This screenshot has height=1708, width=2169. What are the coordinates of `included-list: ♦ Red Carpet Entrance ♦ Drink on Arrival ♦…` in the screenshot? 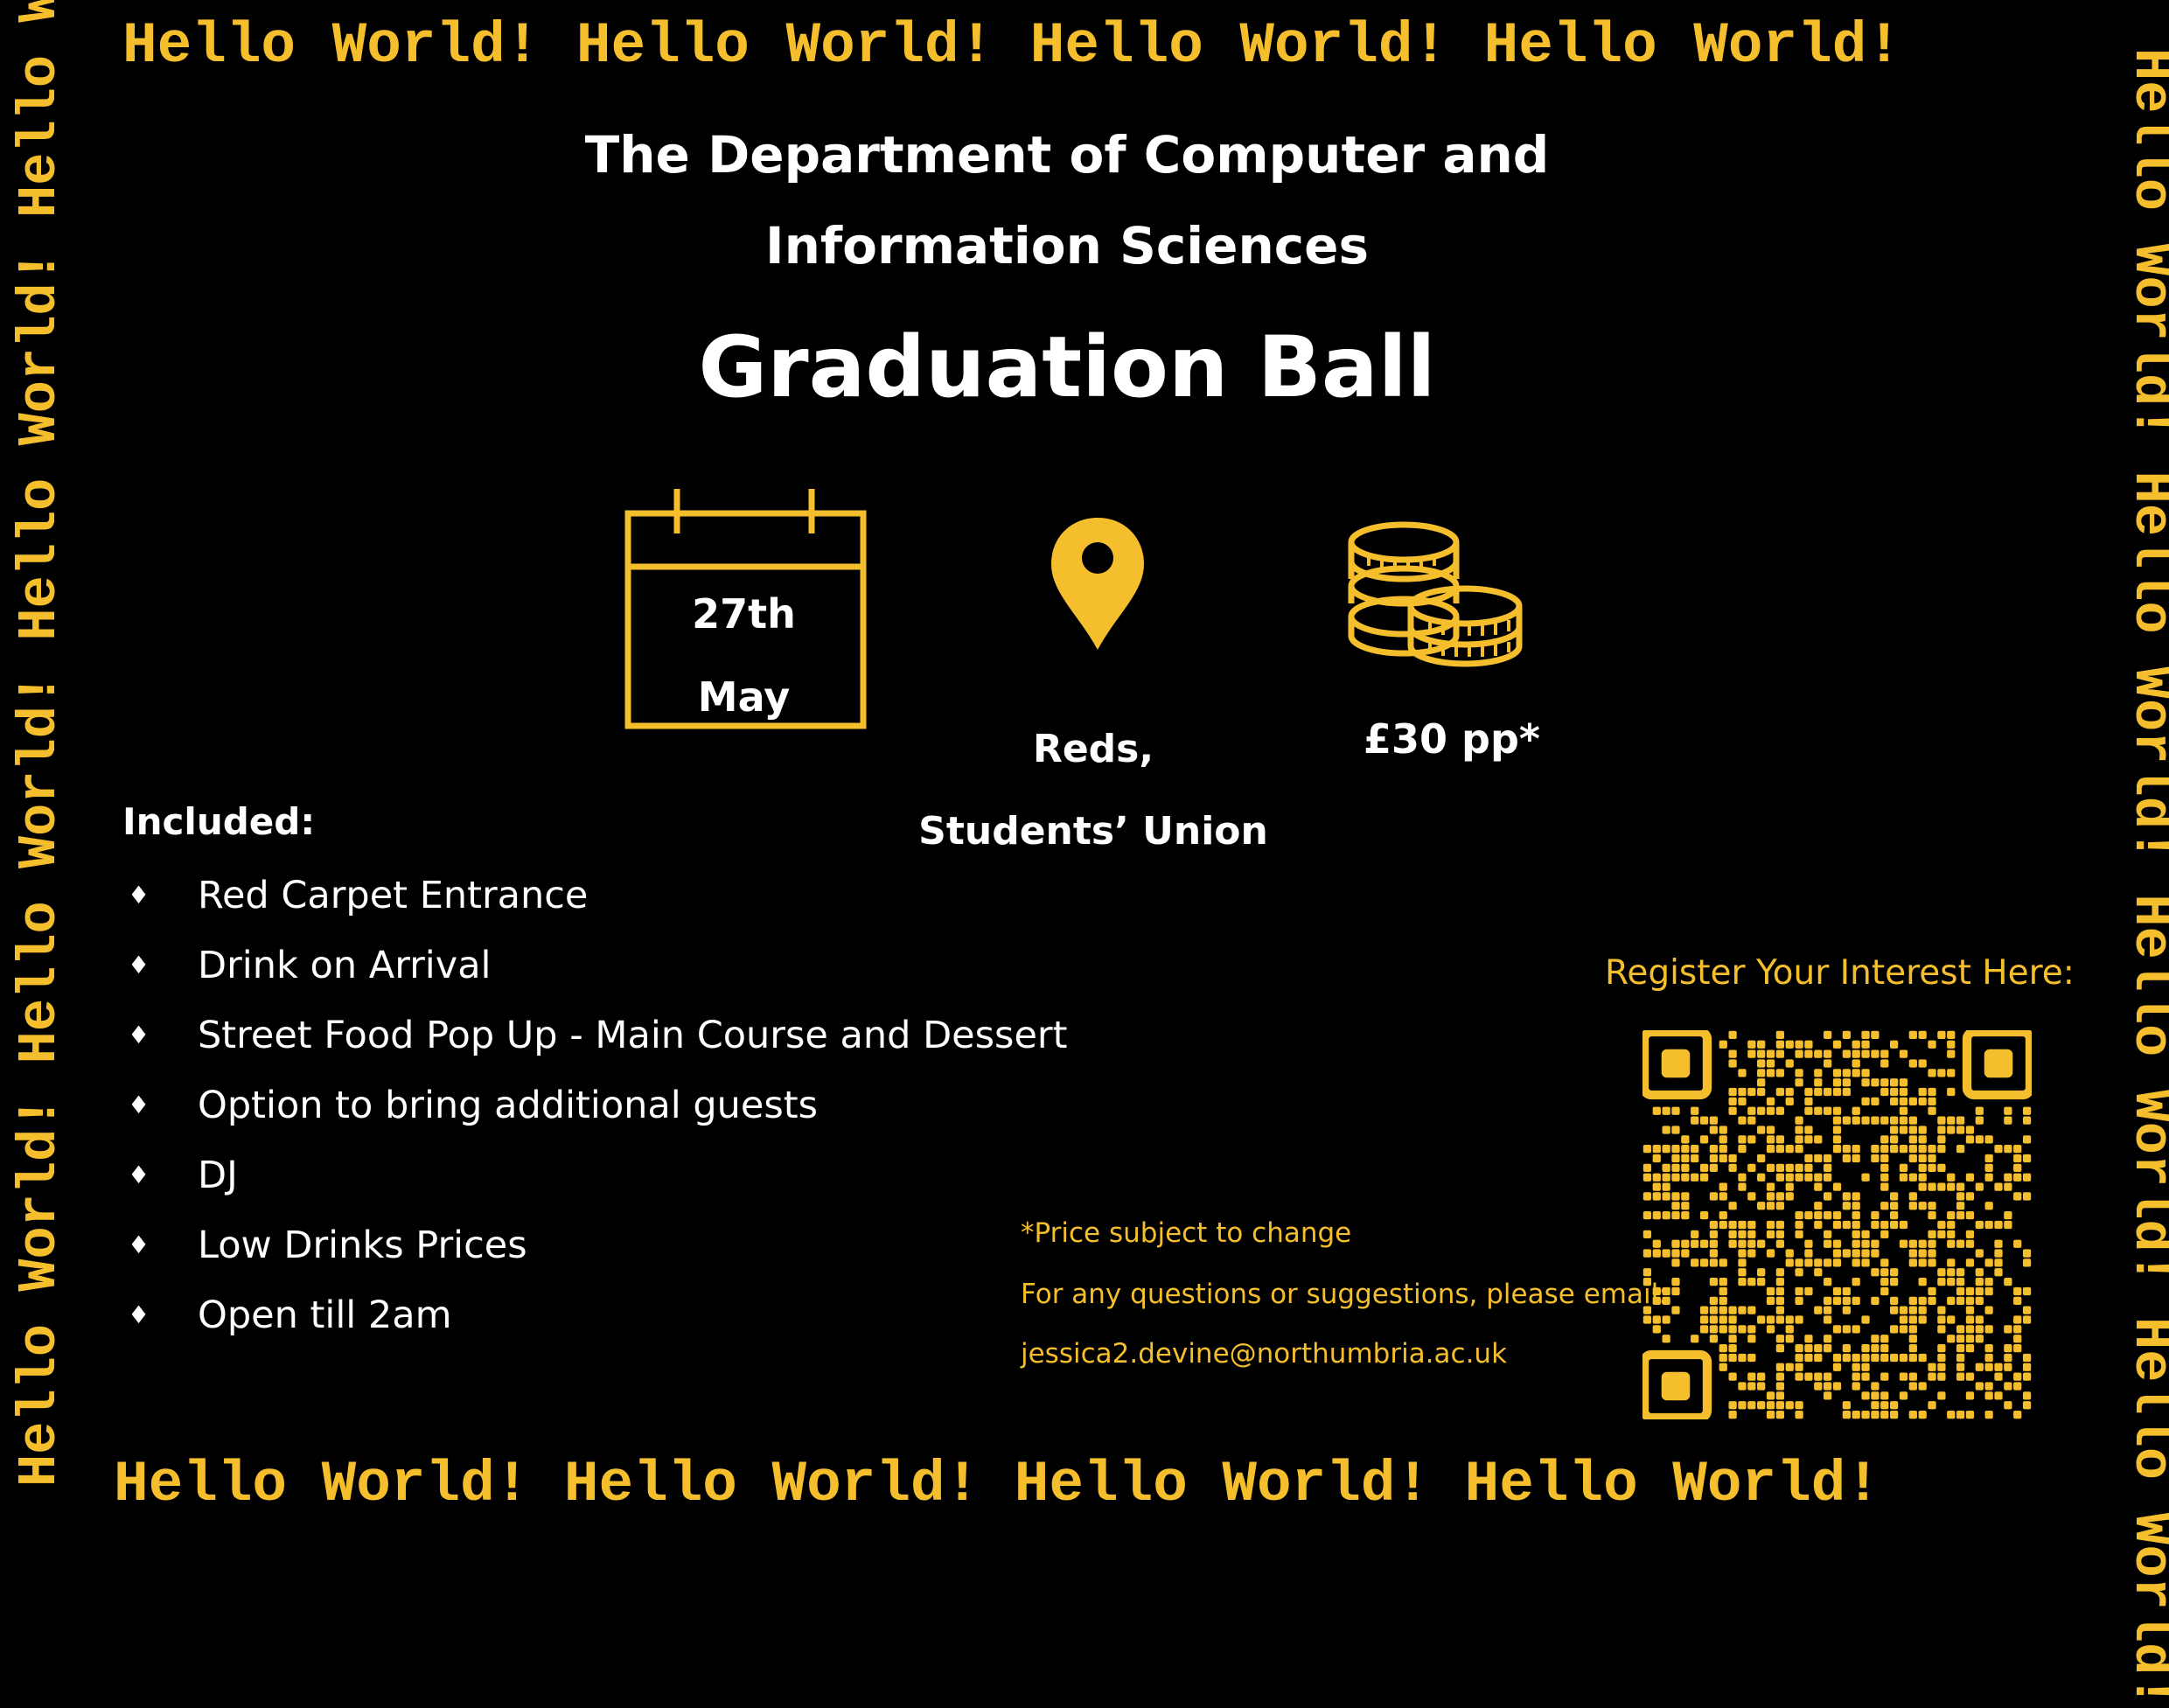 It's located at (594, 1111).